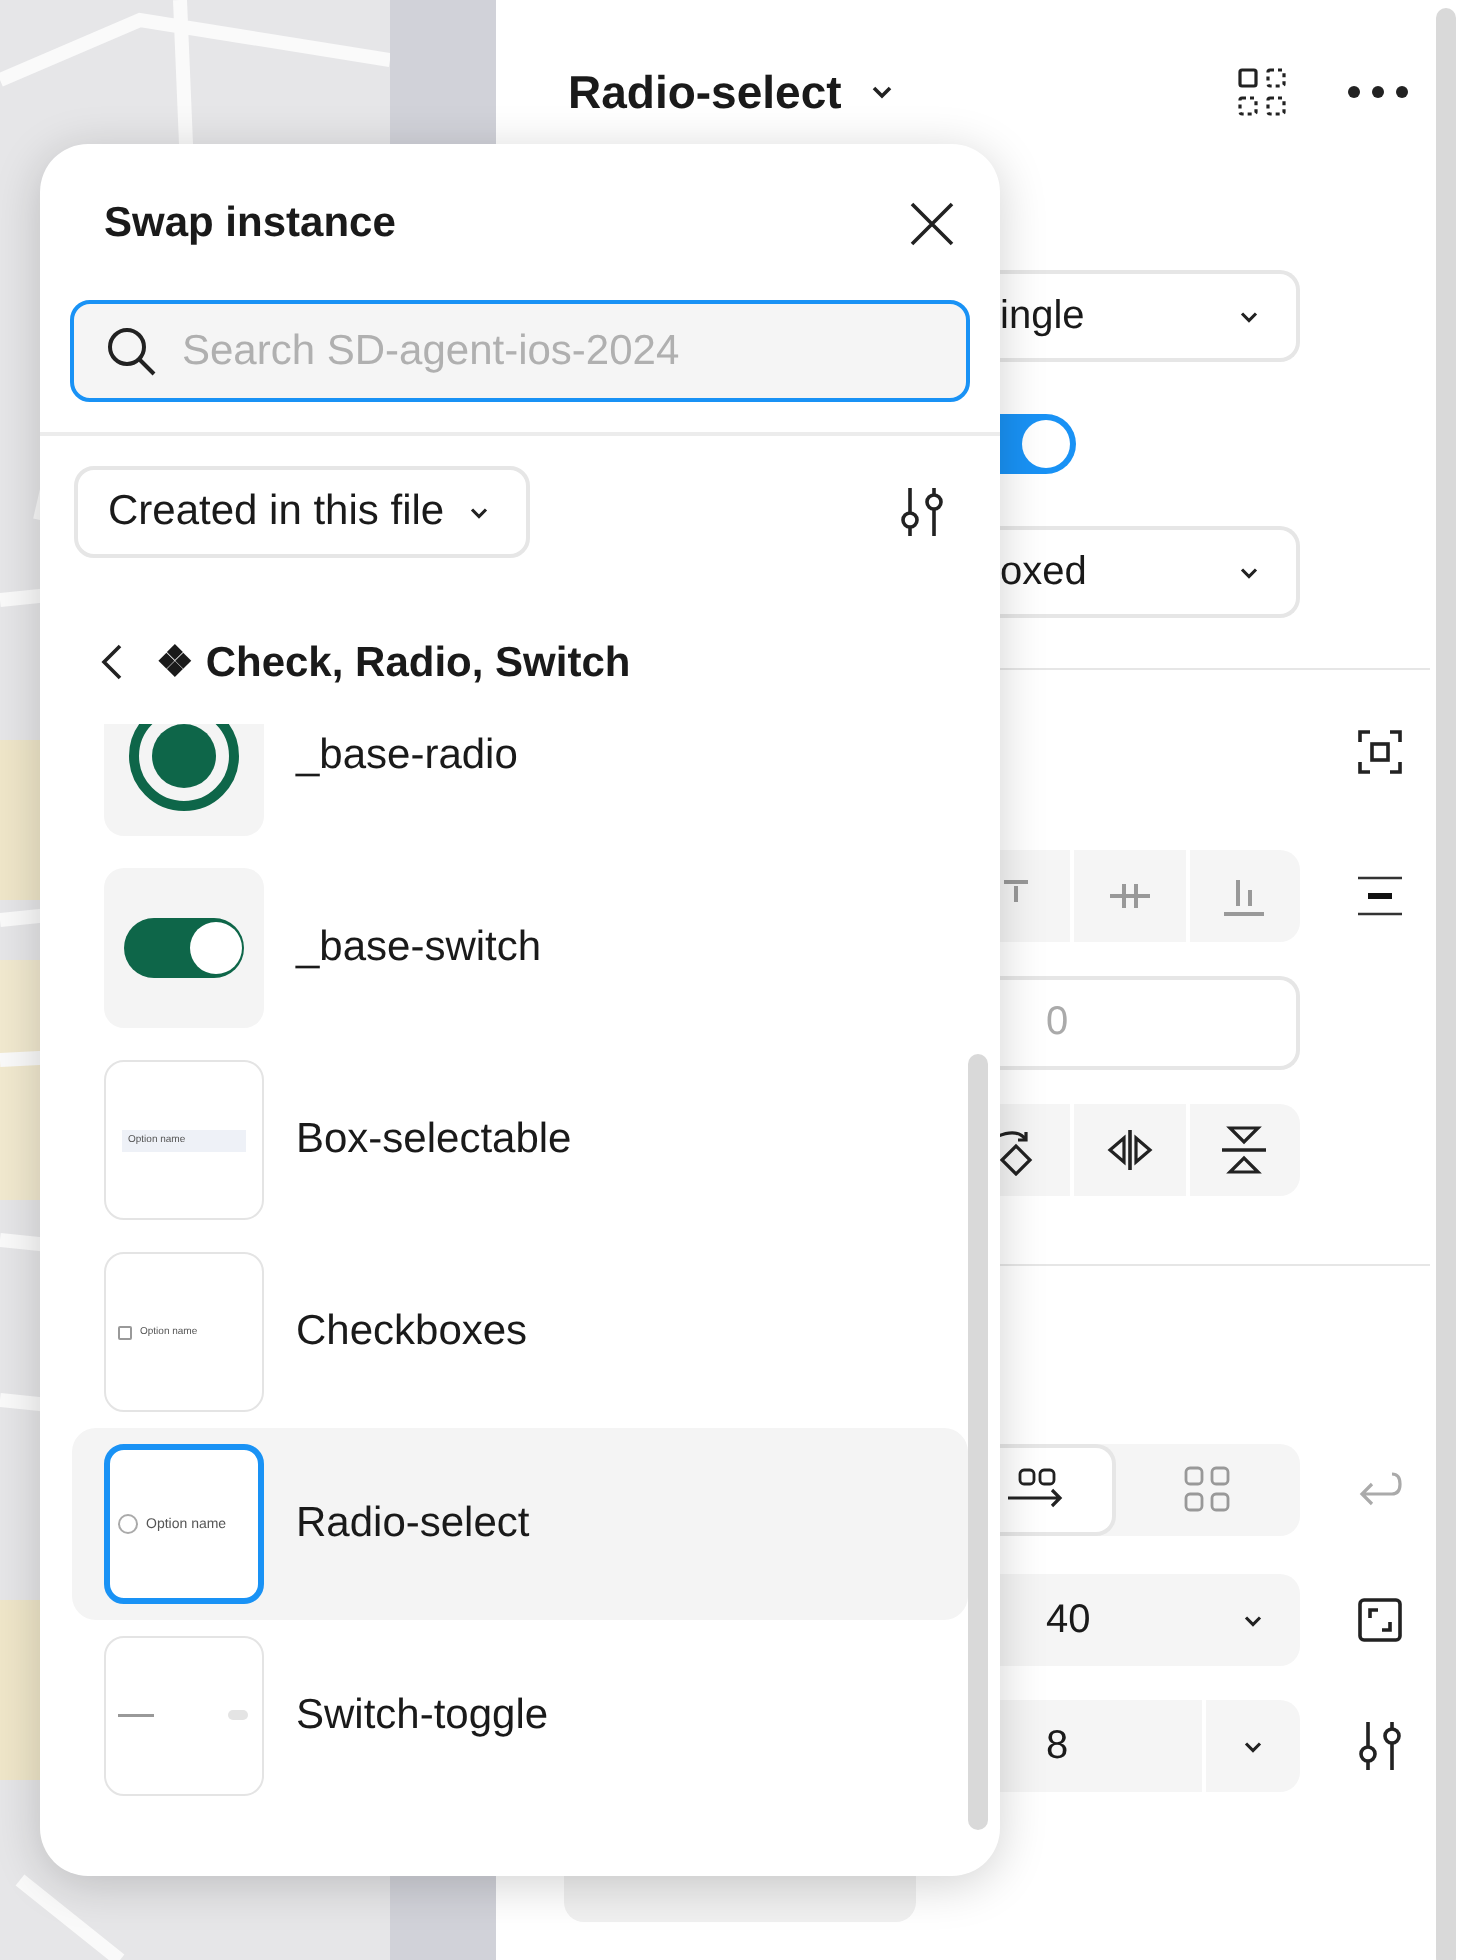  Describe the element at coordinates (250, 224) in the screenshot. I see `popup-title: Swap instance` at that location.